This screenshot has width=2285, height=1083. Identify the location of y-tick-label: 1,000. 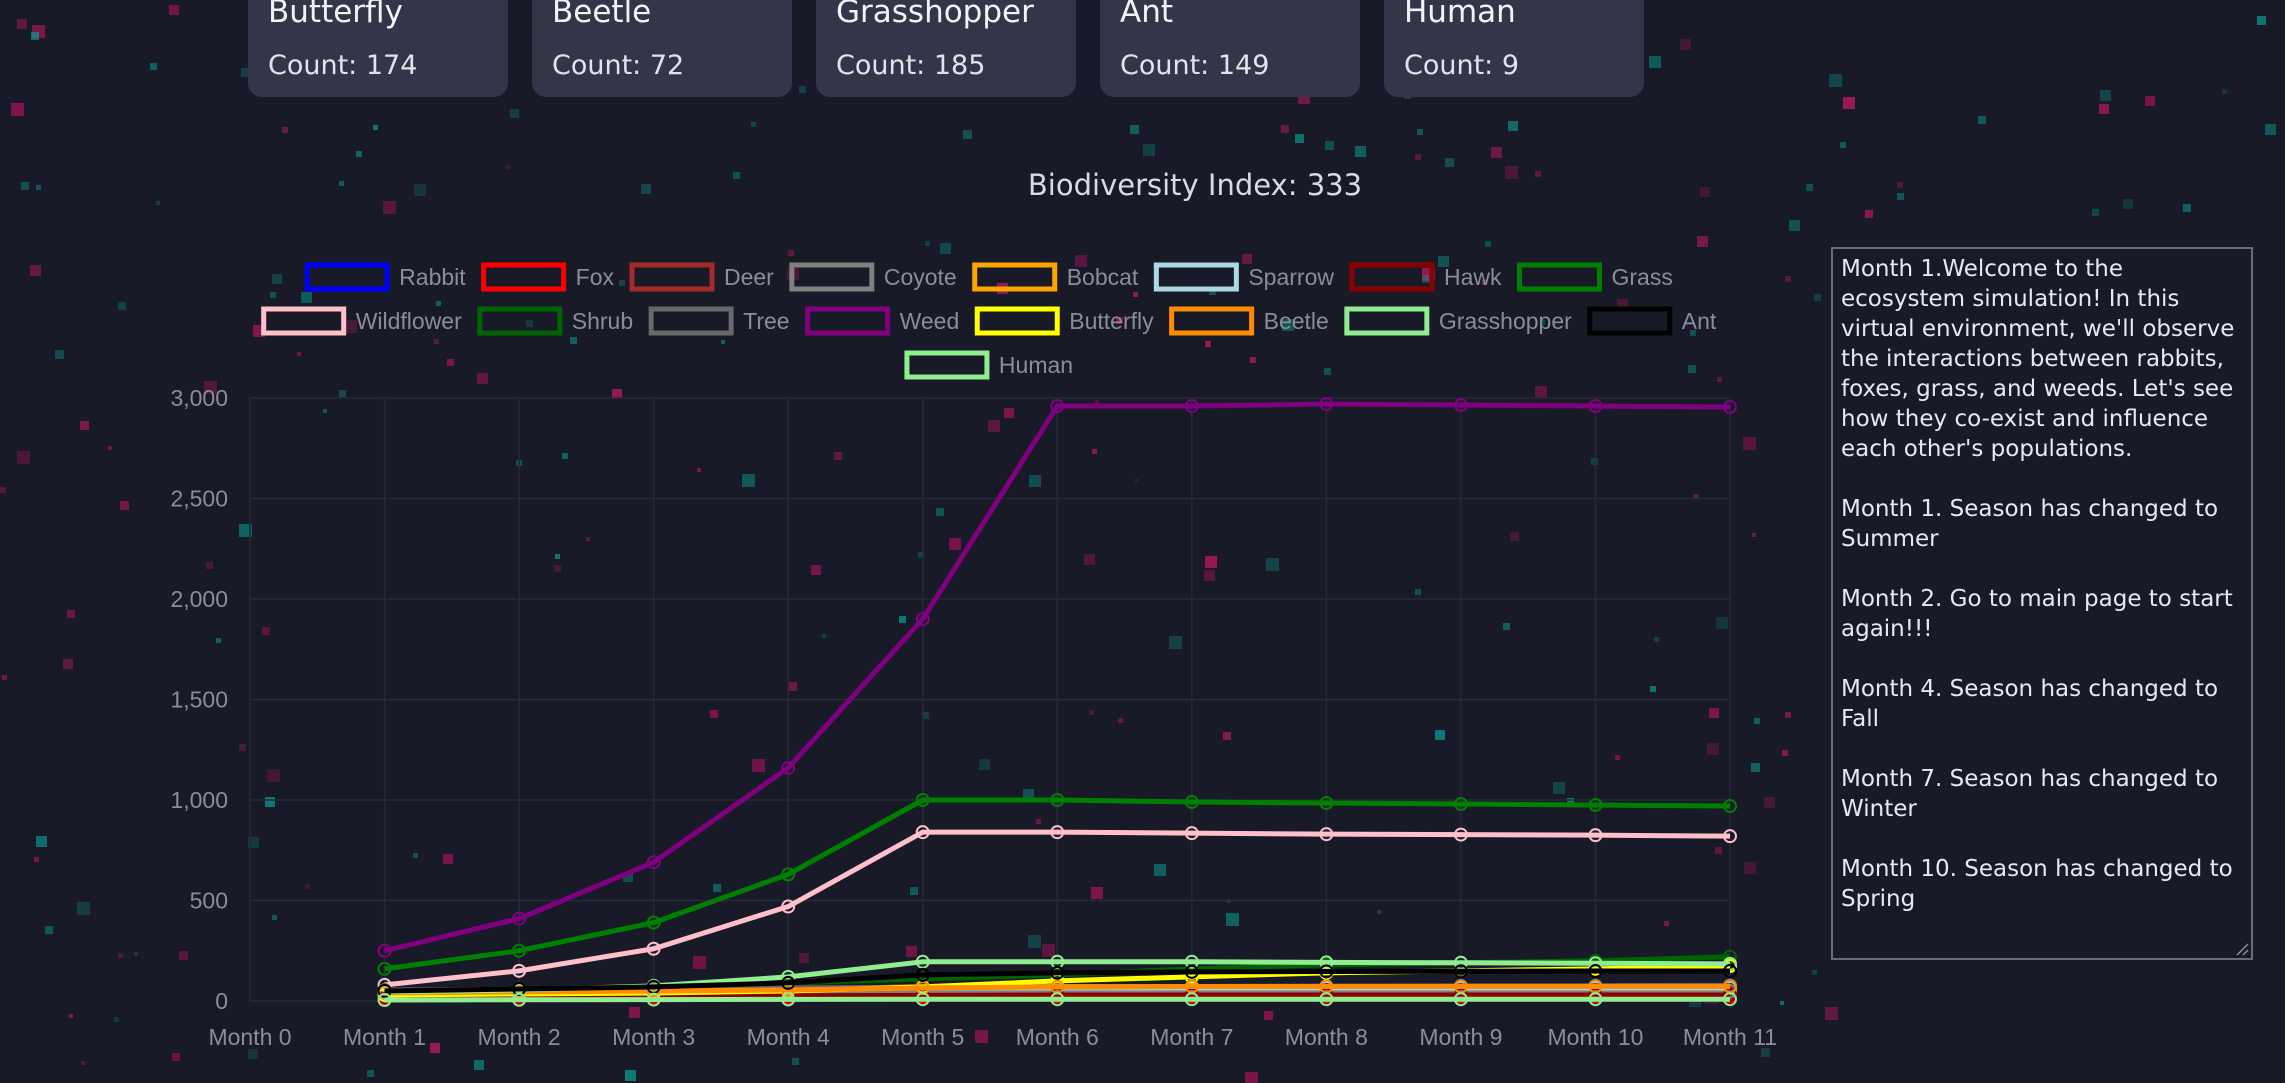
(199, 800).